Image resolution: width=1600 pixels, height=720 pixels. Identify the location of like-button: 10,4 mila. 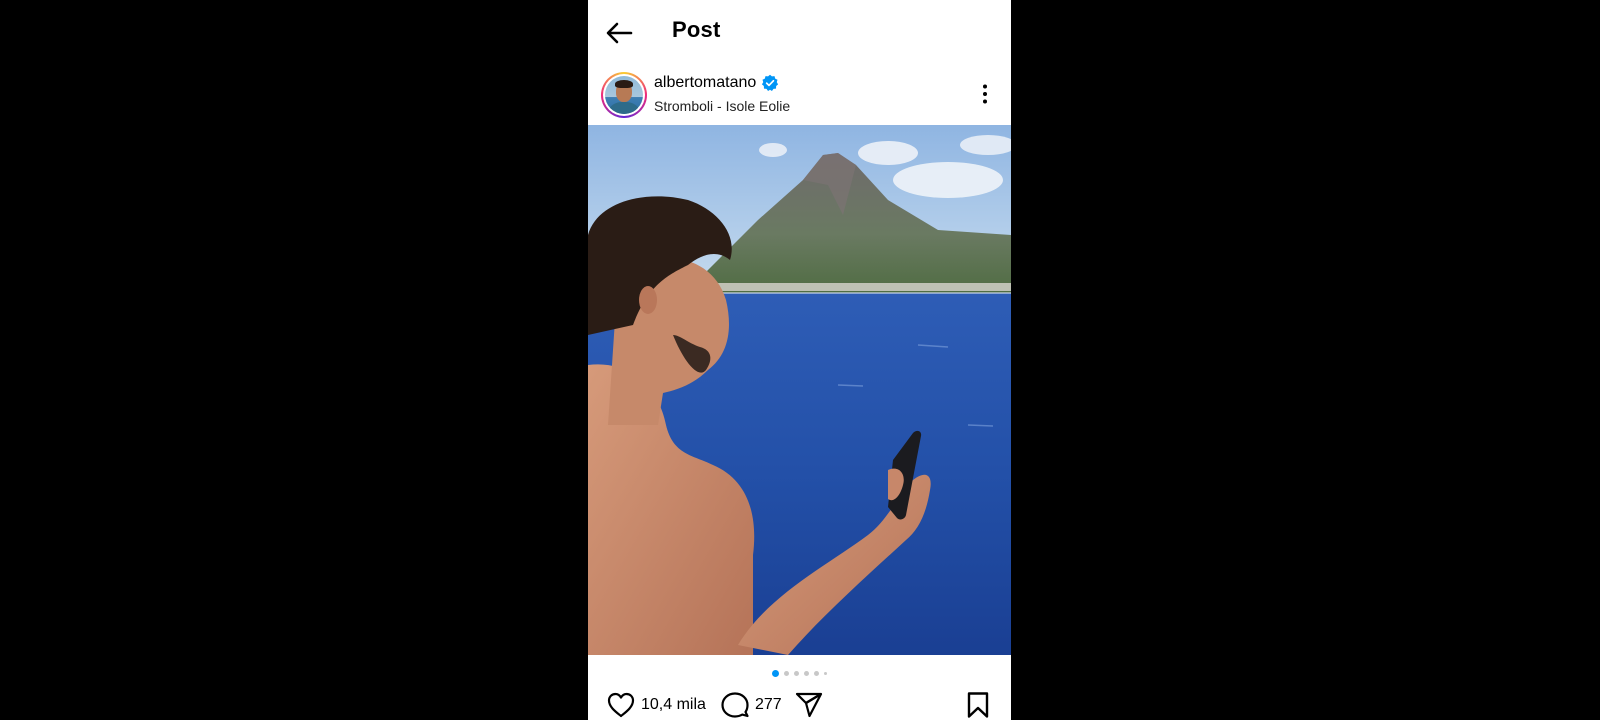
(656, 705).